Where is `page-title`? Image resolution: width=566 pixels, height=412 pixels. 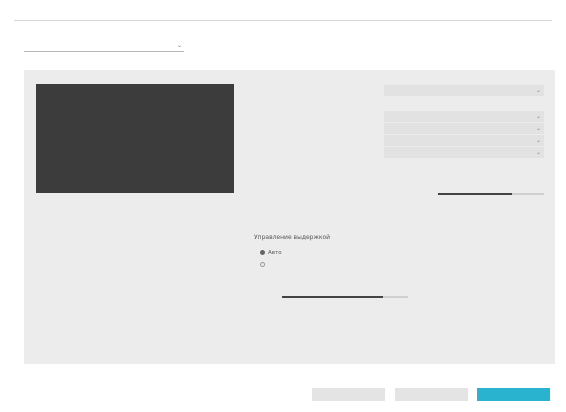 page-title is located at coordinates (34, 13).